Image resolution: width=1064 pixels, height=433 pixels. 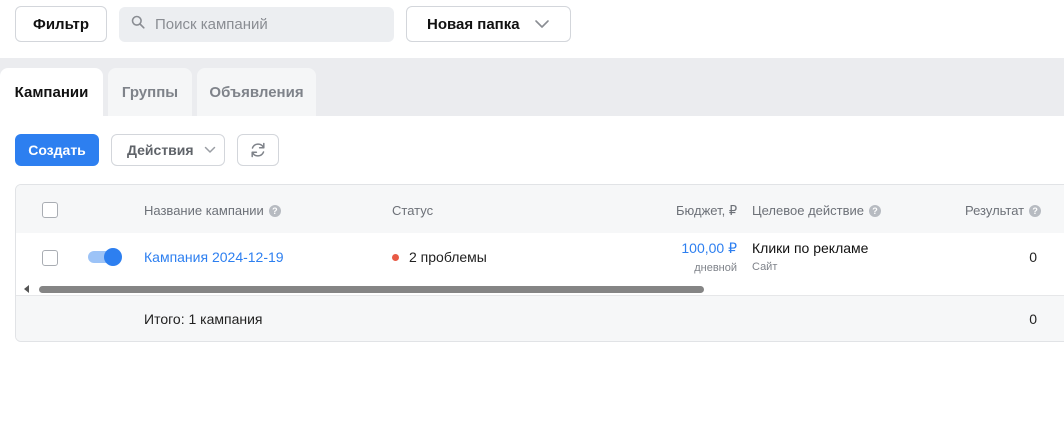 I want to click on column-budget-label: Бюджет, ₽, so click(x=707, y=210).